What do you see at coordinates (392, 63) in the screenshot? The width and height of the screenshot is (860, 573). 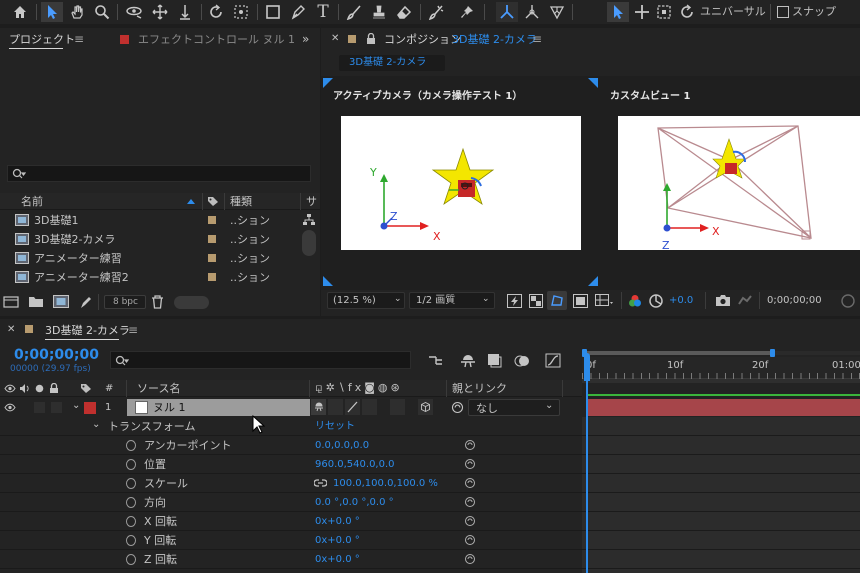 I see `breadcrumb: 3D基礎 2-カメラ` at bounding box center [392, 63].